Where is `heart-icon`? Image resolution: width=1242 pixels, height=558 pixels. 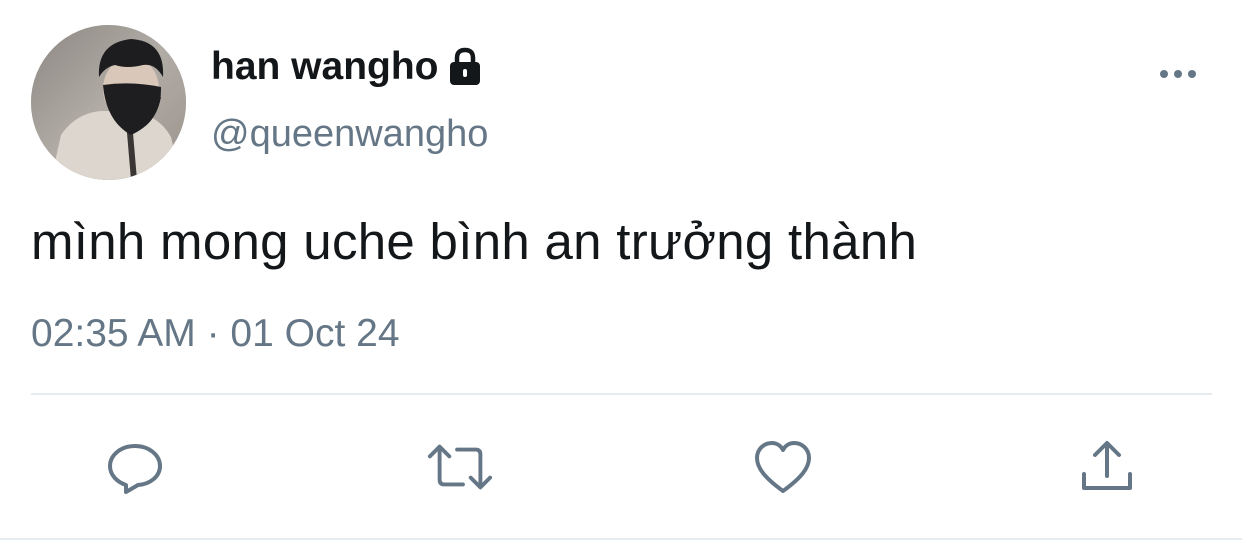 heart-icon is located at coordinates (783, 467).